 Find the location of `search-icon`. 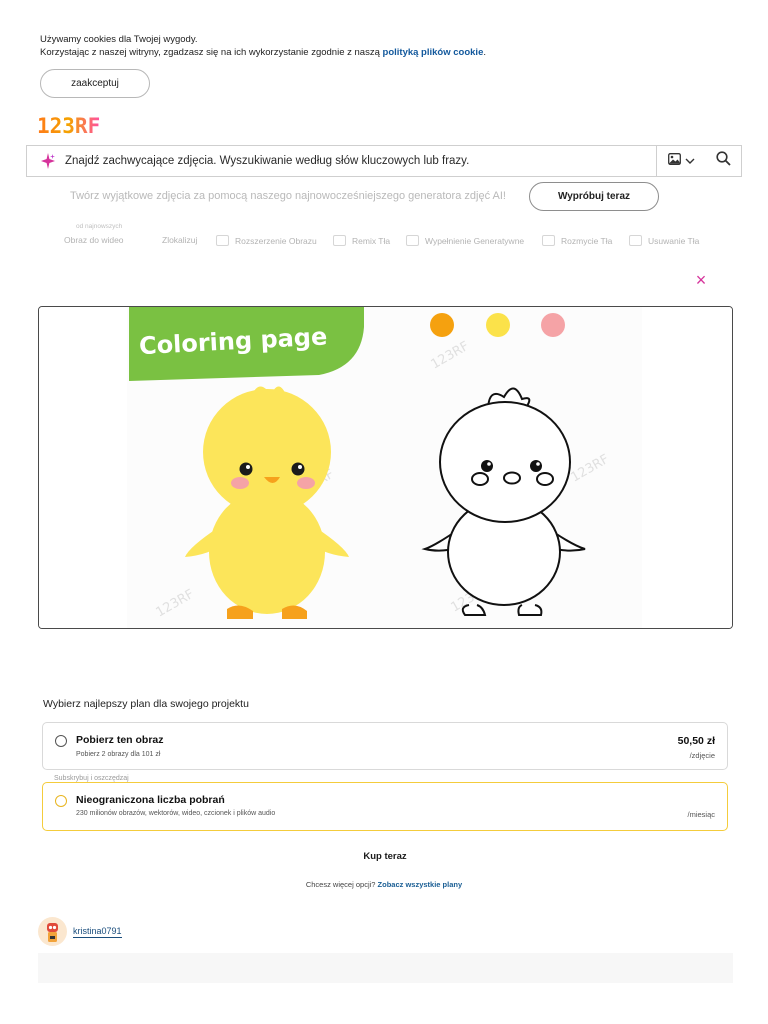

search-icon is located at coordinates (723, 161).